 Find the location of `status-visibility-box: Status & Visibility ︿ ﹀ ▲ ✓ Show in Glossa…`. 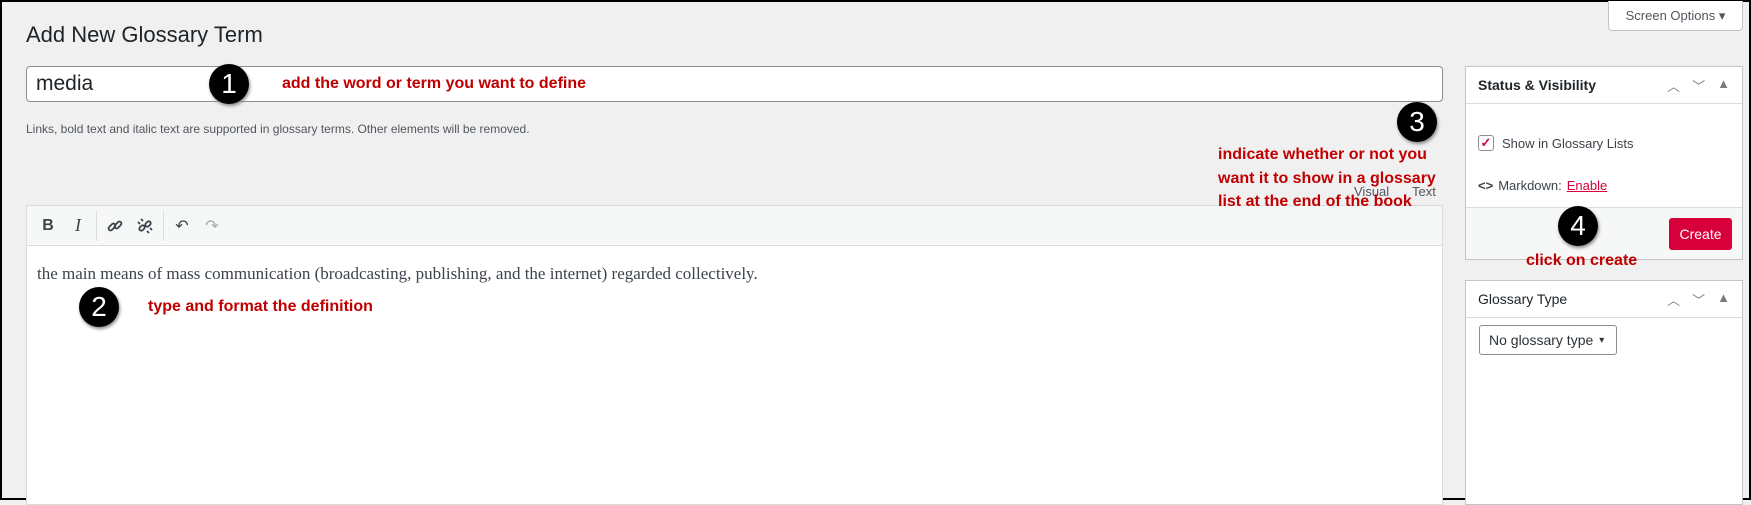

status-visibility-box: Status & Visibility ︿ ﹀ ▲ ✓ Show in Glossa… is located at coordinates (1604, 163).